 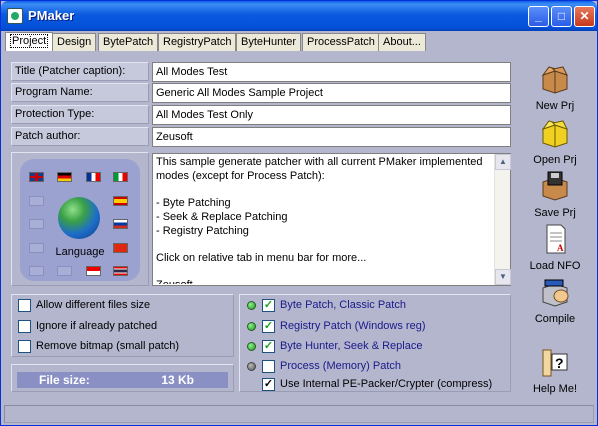 I want to click on window-title: PMaker, so click(x=51, y=15).